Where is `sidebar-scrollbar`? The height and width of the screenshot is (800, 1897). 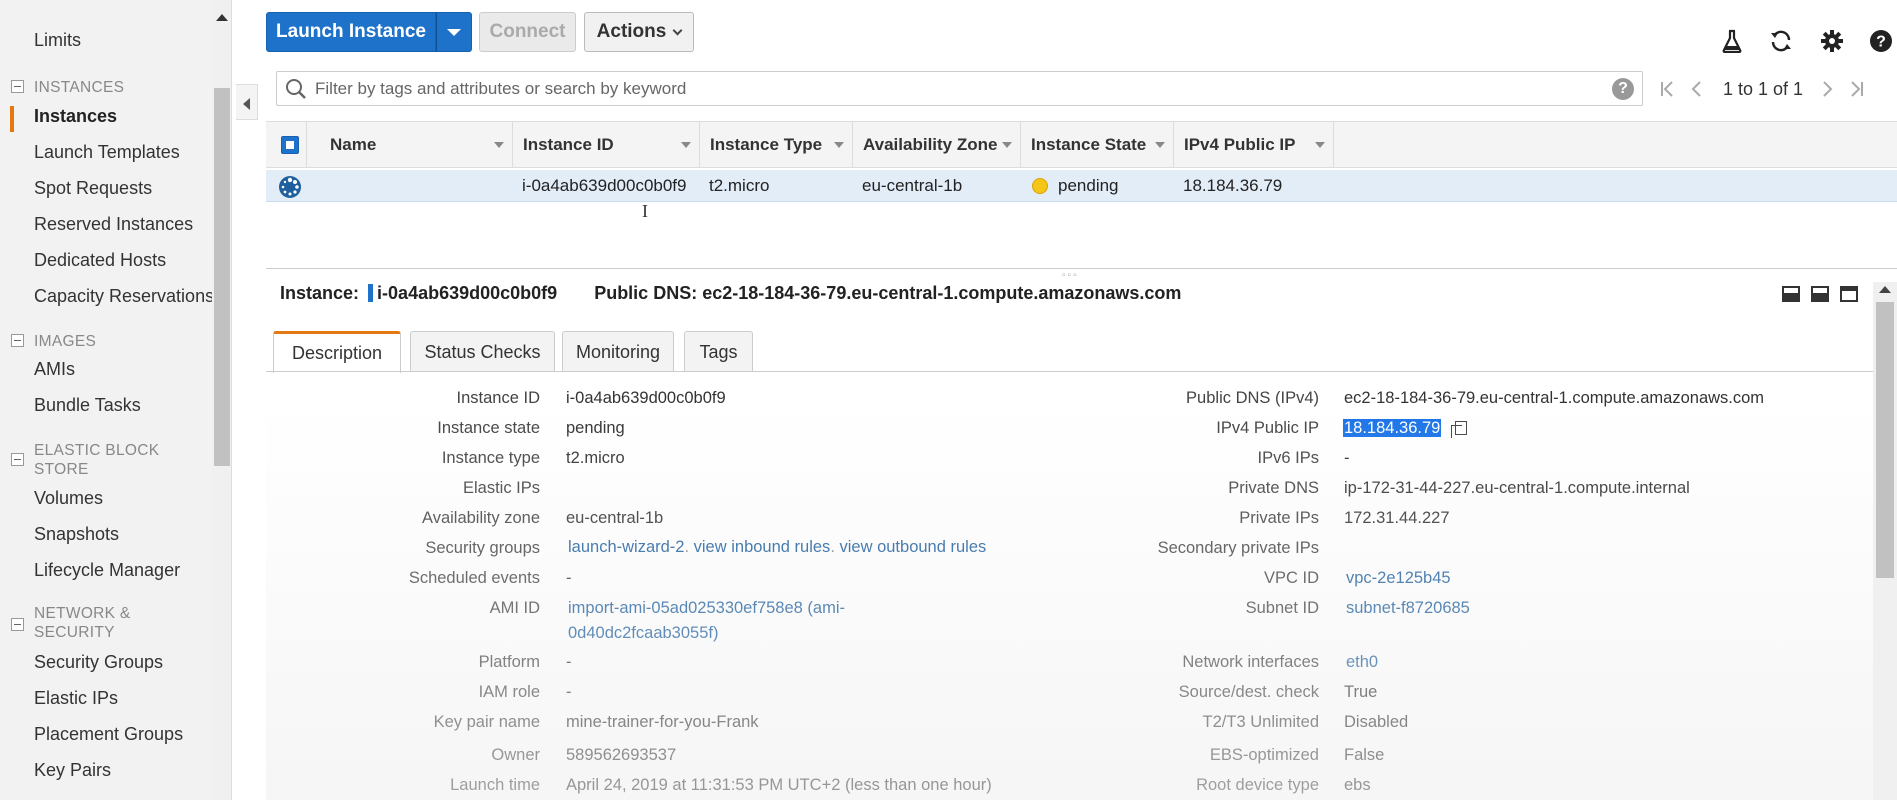
sidebar-scrollbar is located at coordinates (221, 400).